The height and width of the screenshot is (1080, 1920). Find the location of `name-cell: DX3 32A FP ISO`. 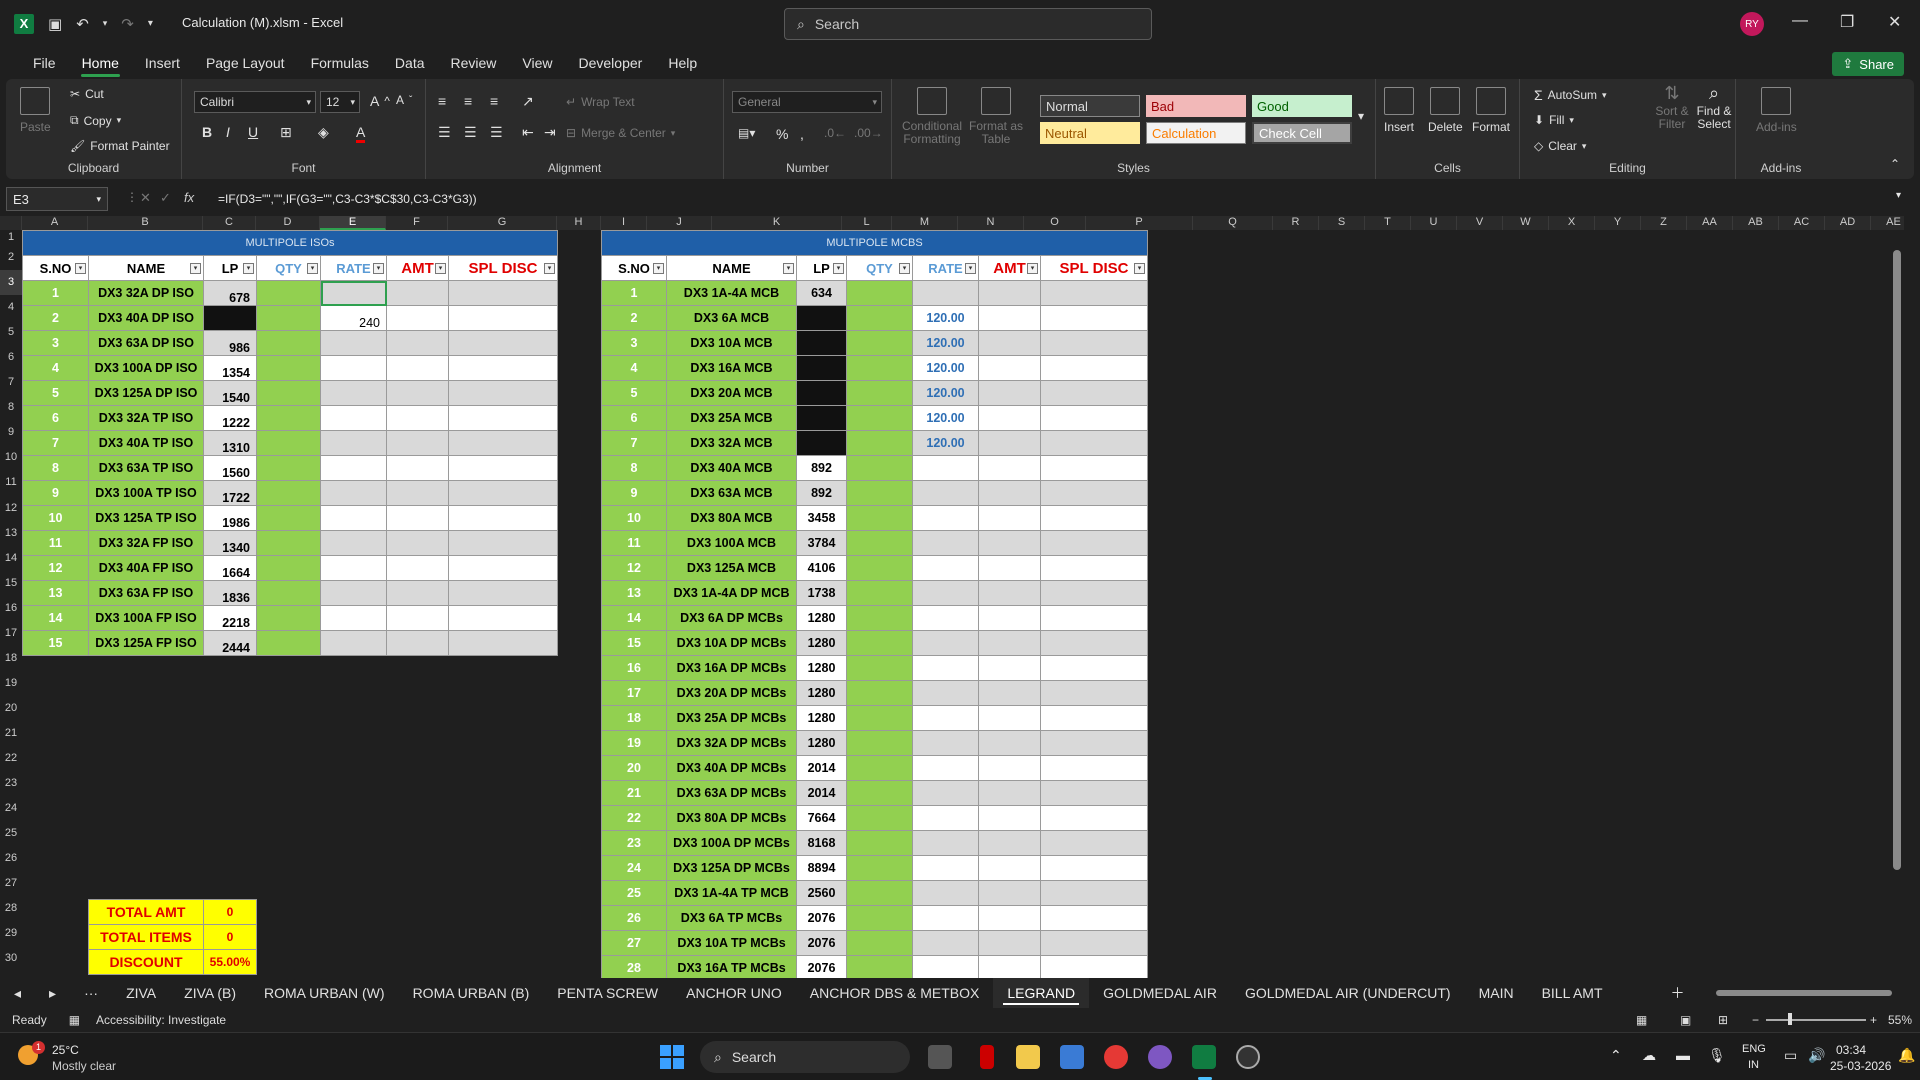

name-cell: DX3 32A FP ISO is located at coordinates (146, 543).